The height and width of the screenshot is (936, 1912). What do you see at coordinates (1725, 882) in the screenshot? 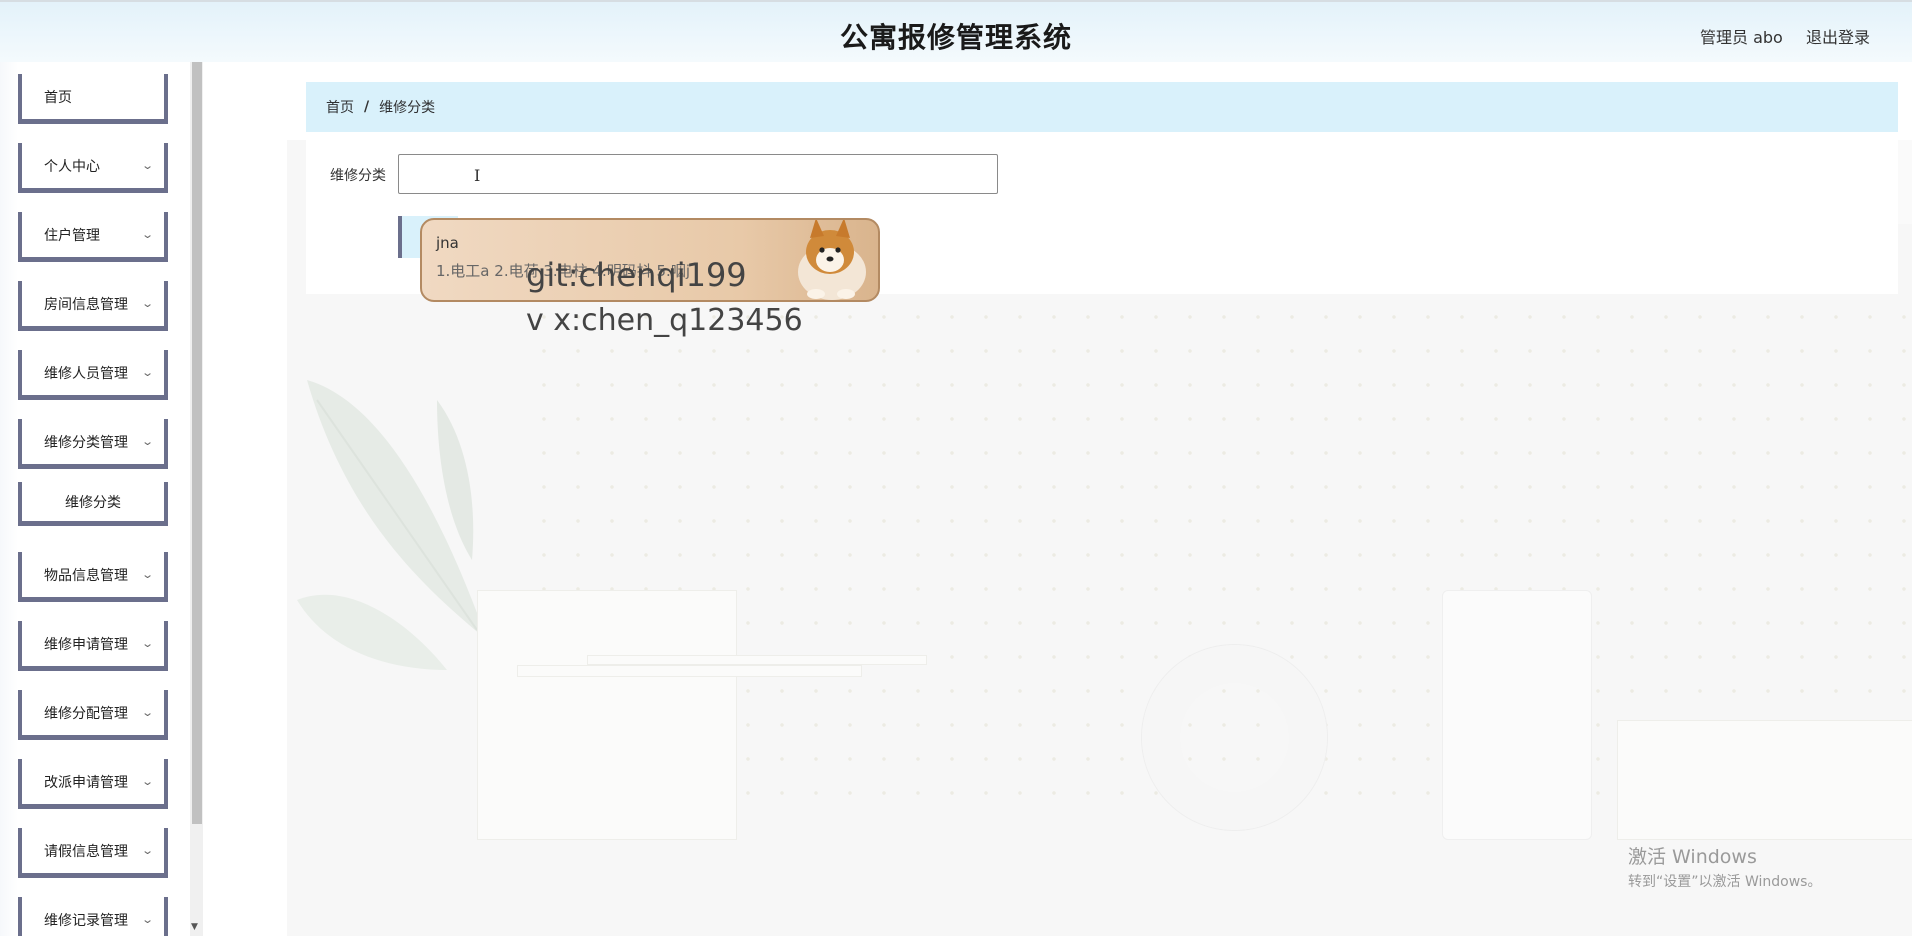
I see `activate-windows-subtitle: 转到“设置”以激活 Windows。` at bounding box center [1725, 882].